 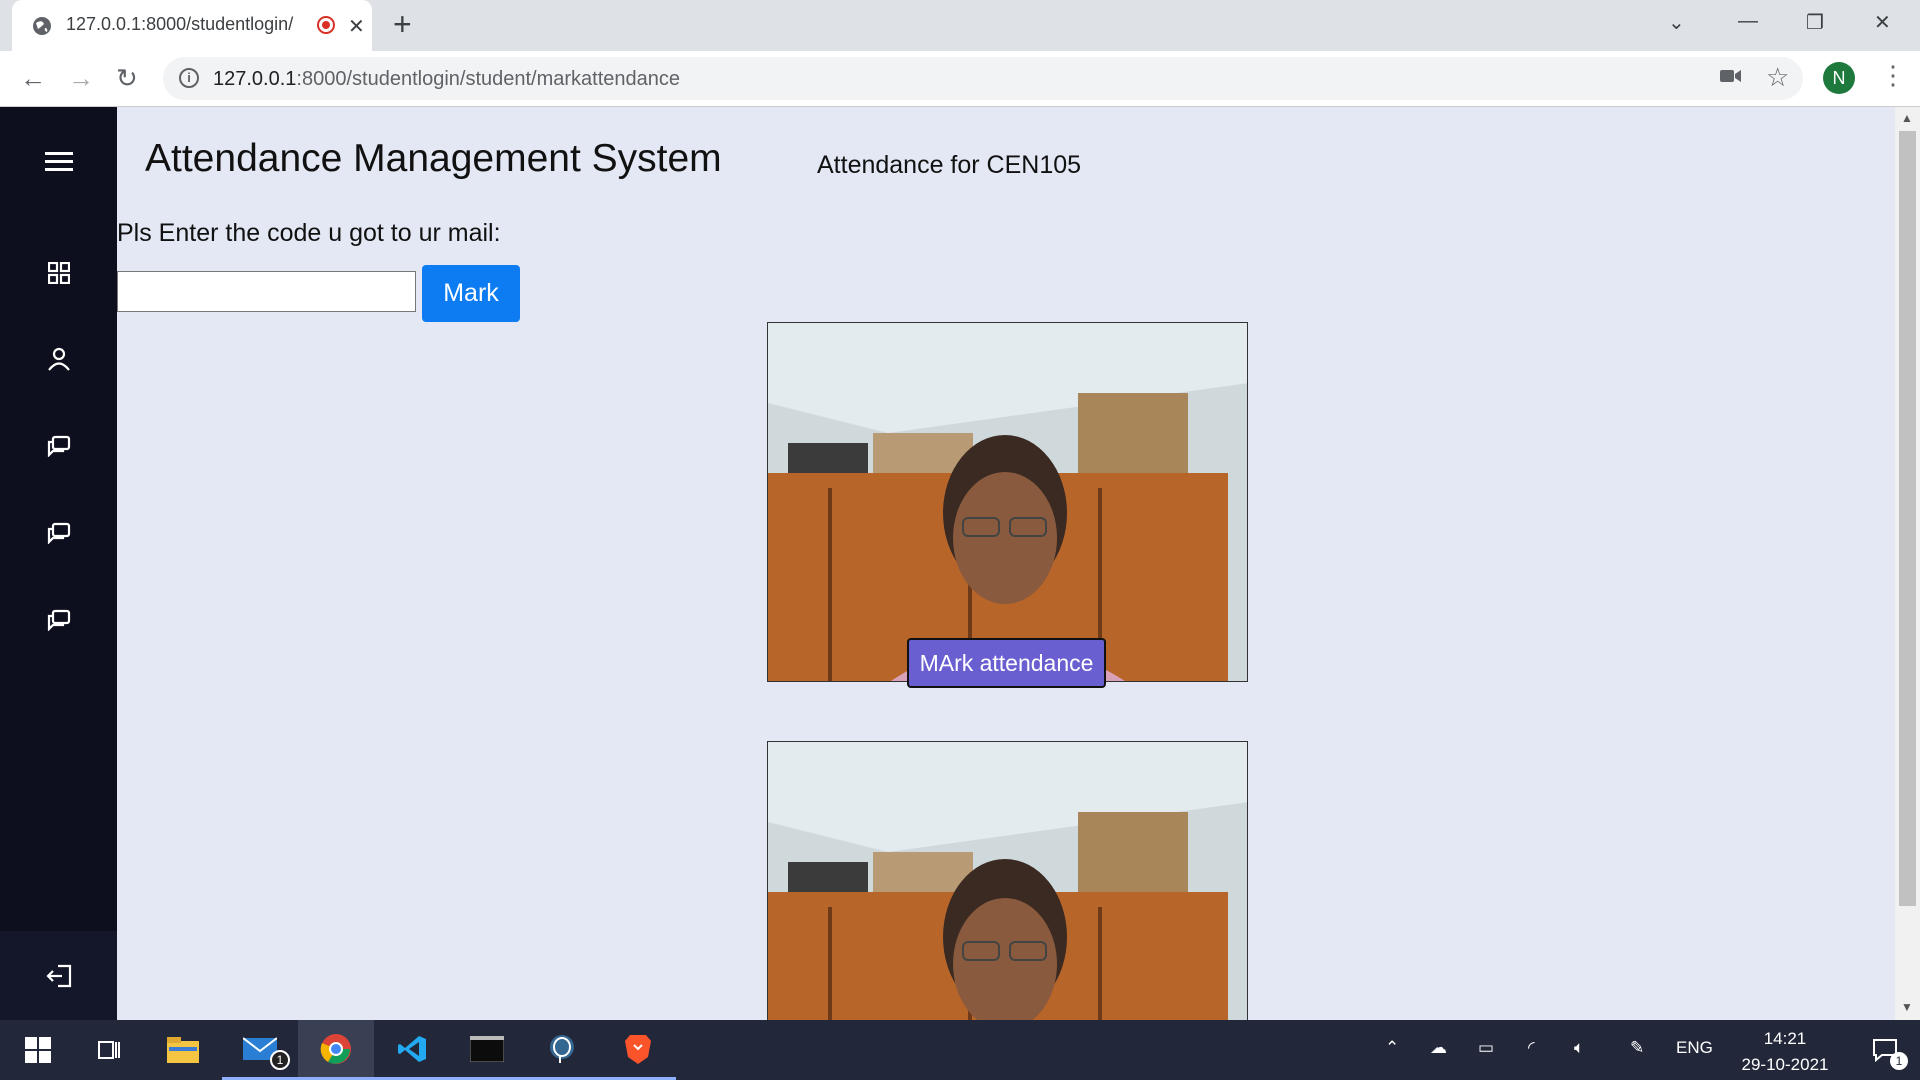 What do you see at coordinates (1785, 1052) in the screenshot?
I see `system-clock: 14:21 29-10-2021` at bounding box center [1785, 1052].